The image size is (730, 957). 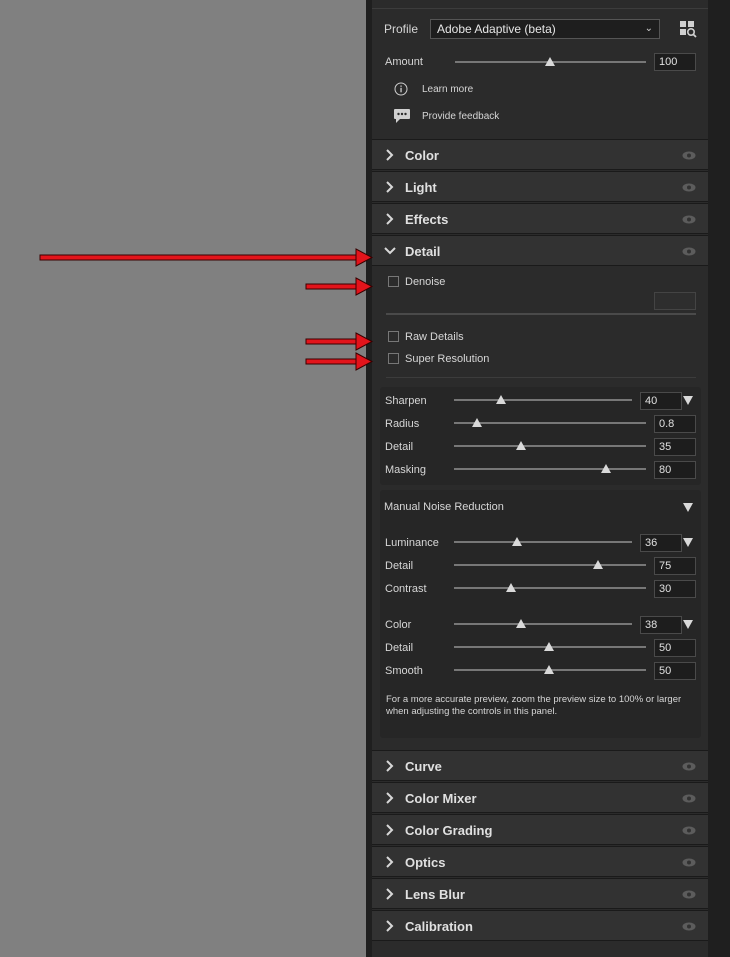 What do you see at coordinates (540, 218) in the screenshot?
I see `section-effects: Effects` at bounding box center [540, 218].